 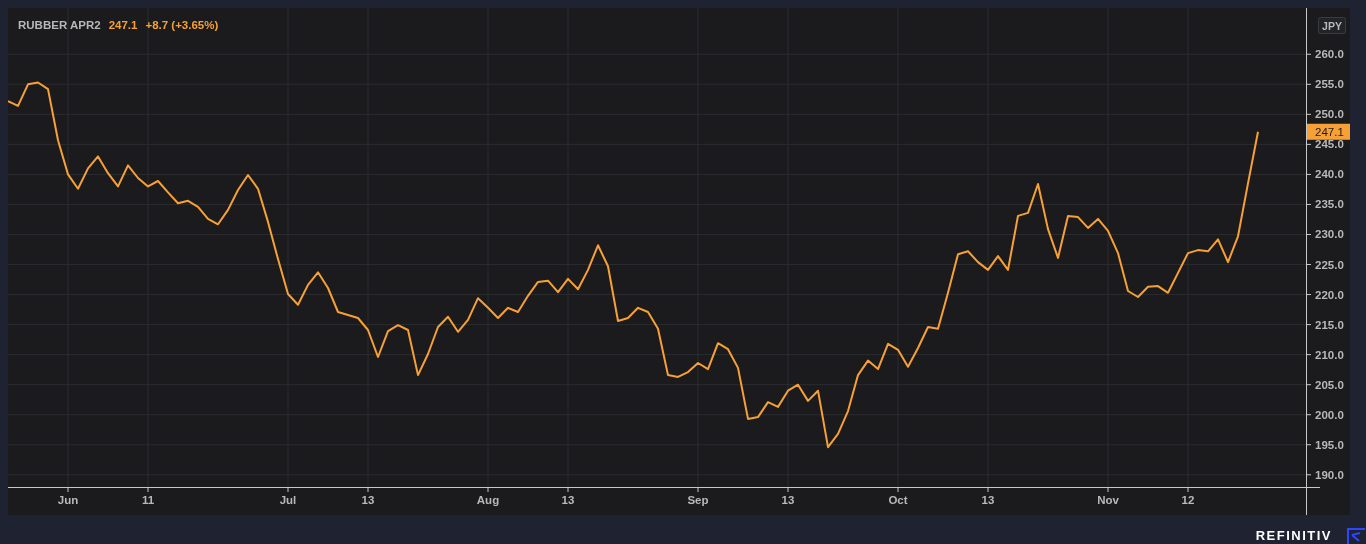 I want to click on axis-label: 260.0, so click(x=1329, y=54).